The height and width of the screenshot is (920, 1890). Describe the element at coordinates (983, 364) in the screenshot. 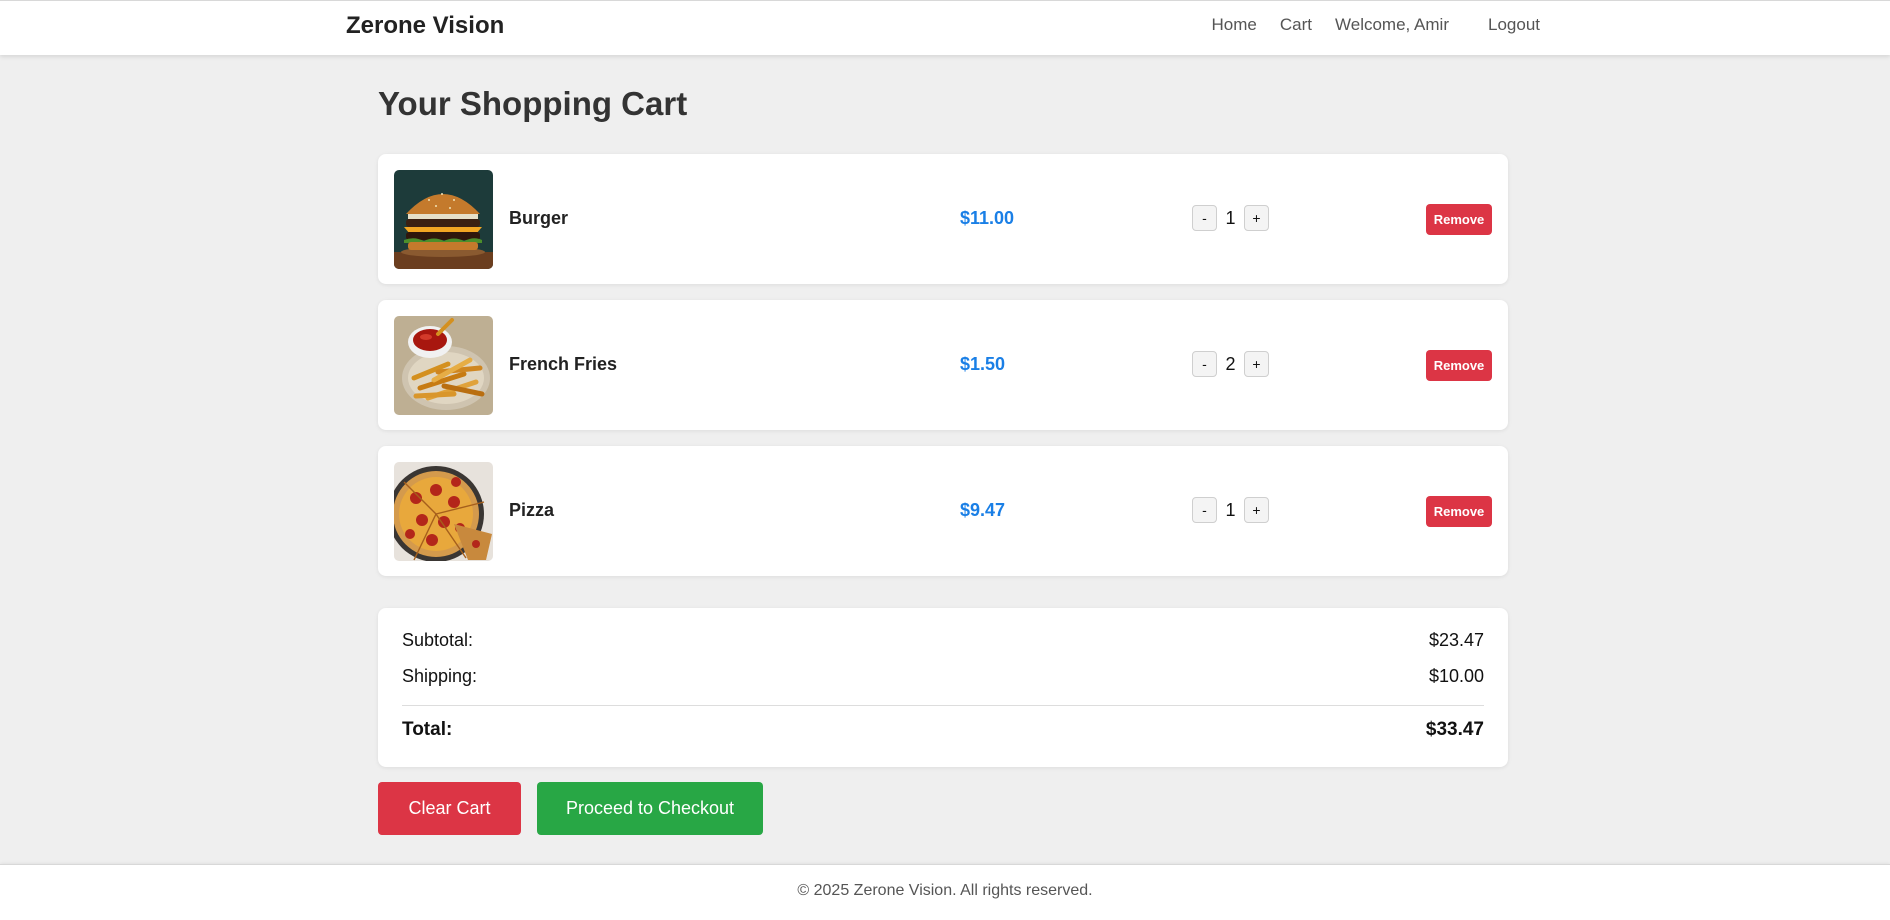

I see `item-price: $1.50` at that location.